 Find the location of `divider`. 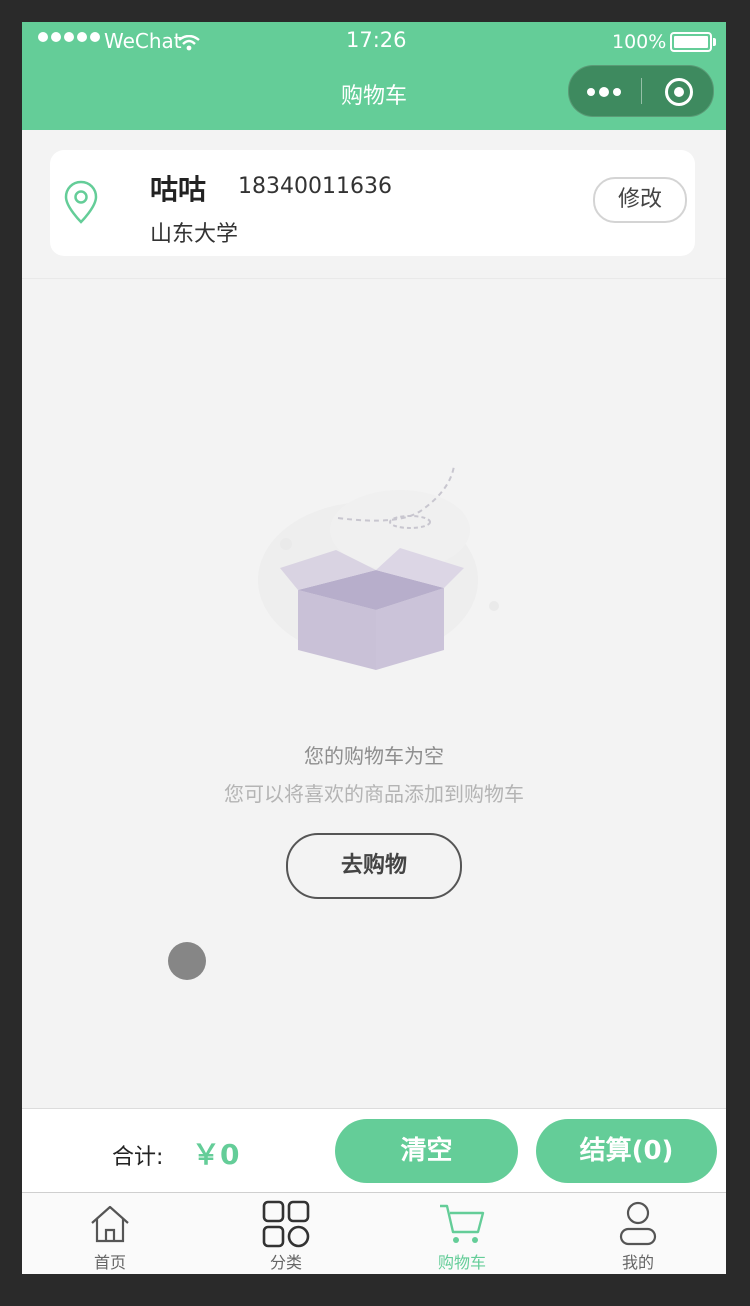

divider is located at coordinates (374, 278).